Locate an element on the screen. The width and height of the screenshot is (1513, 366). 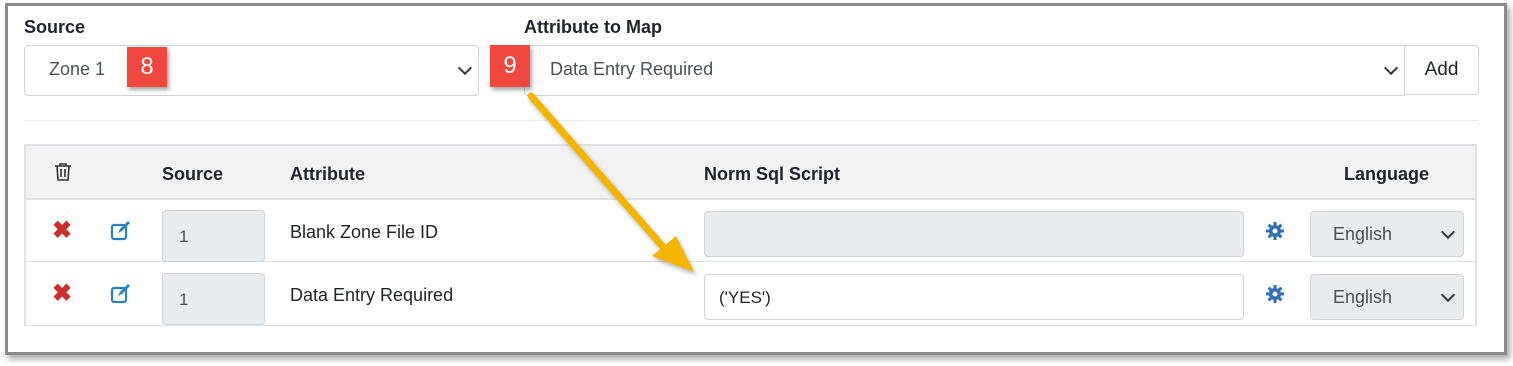
annotation-arrow is located at coordinates (610, 182).